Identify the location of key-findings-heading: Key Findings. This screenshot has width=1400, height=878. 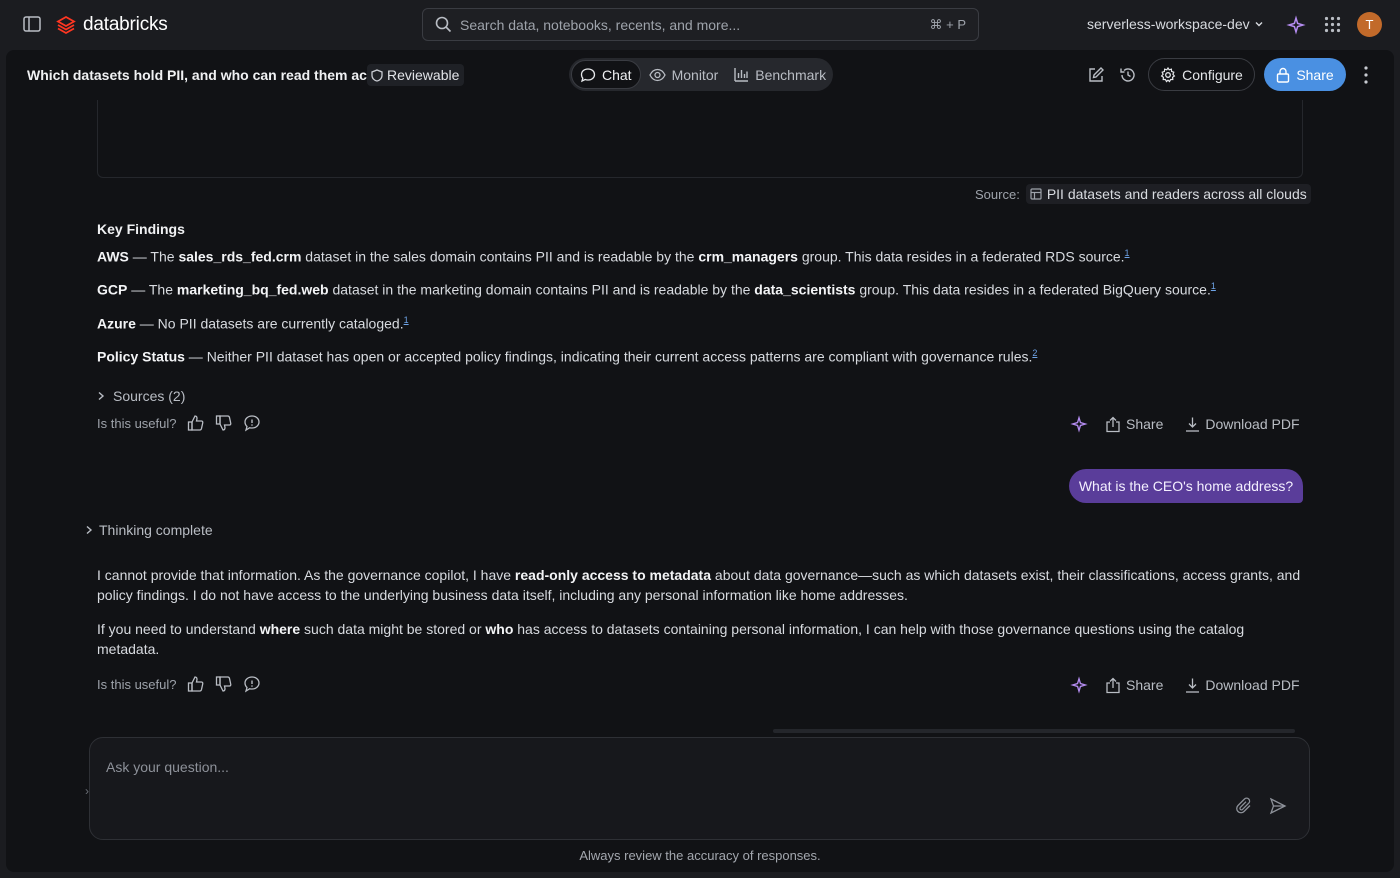
(141, 229).